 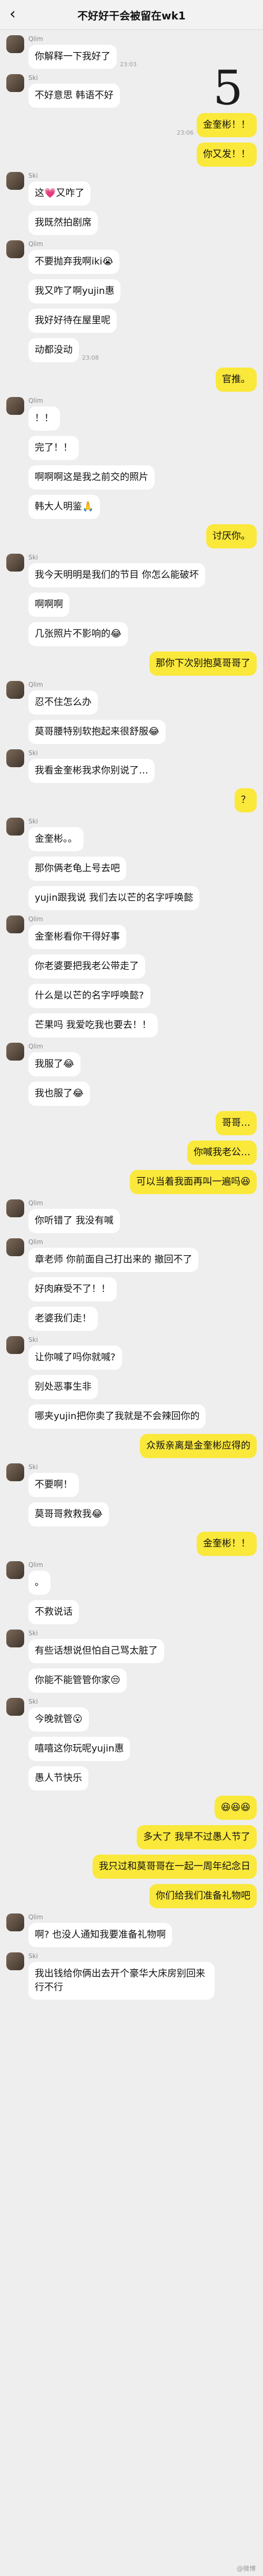 I want to click on message-bubble: 嘻嘻这你玩呢yujin惠, so click(x=79, y=1749).